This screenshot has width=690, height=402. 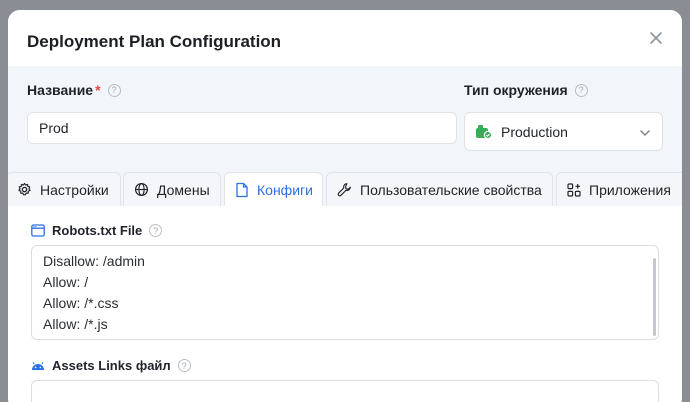 I want to click on tab-configs-label: Конфиги, so click(x=285, y=190).